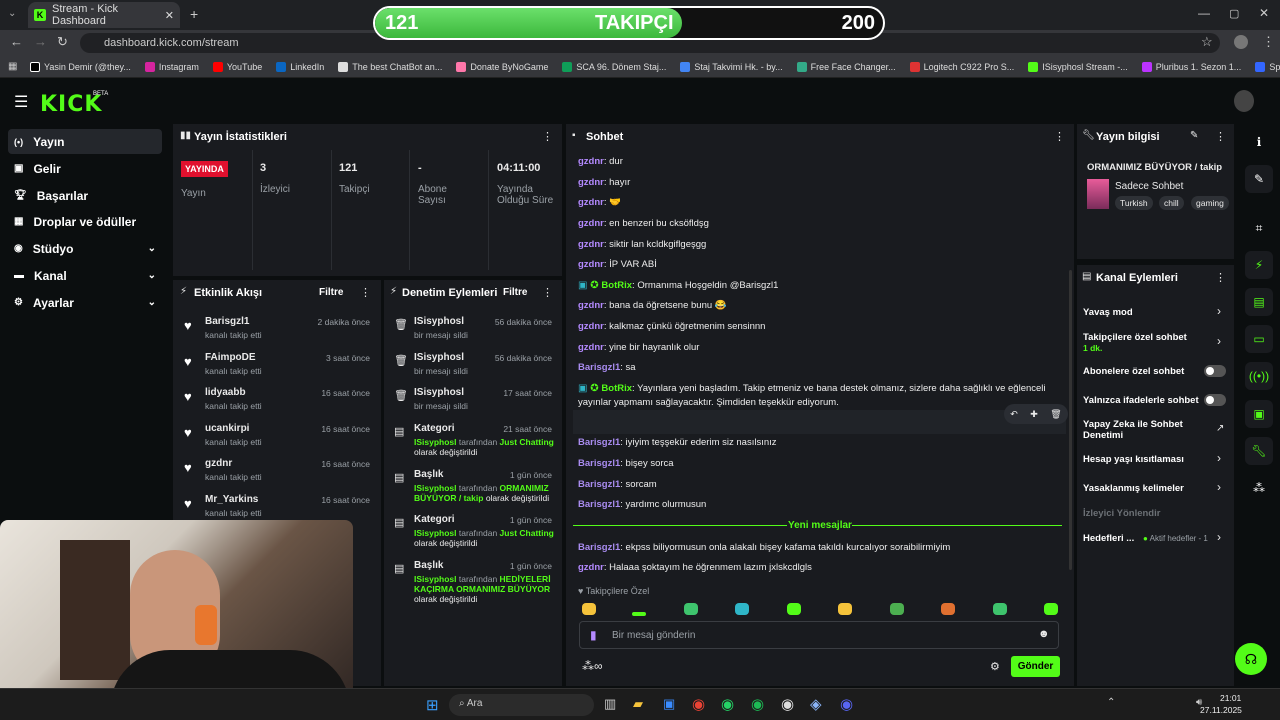  Describe the element at coordinates (1251, 659) in the screenshot. I see `help-support-icon: ☊` at that location.